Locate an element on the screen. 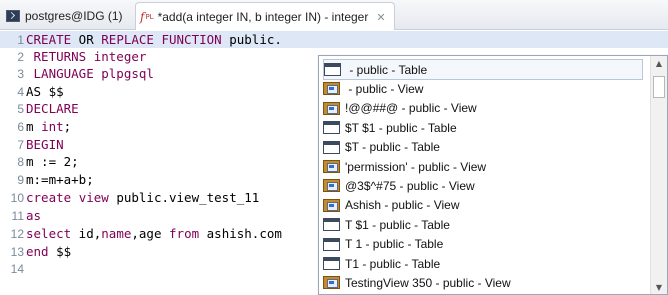  autocomplete-item: @3$^#75 - public - View is located at coordinates (483, 185).